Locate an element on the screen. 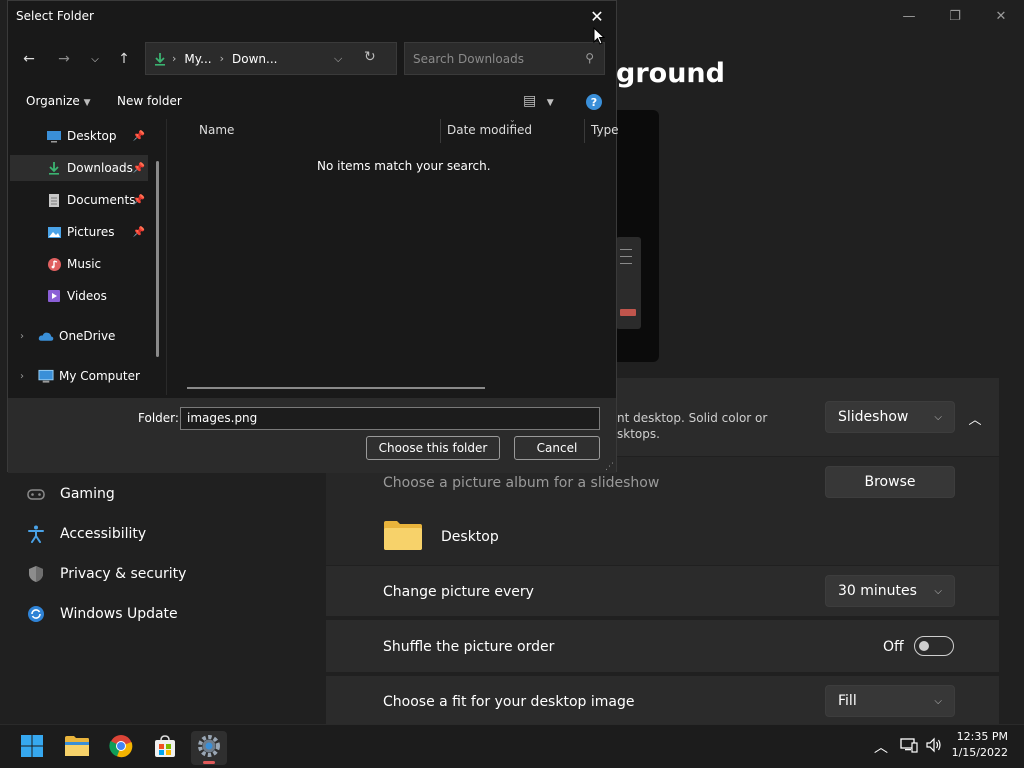 Image resolution: width=1024 pixels, height=768 pixels. up-button: ↑ is located at coordinates (124, 59).